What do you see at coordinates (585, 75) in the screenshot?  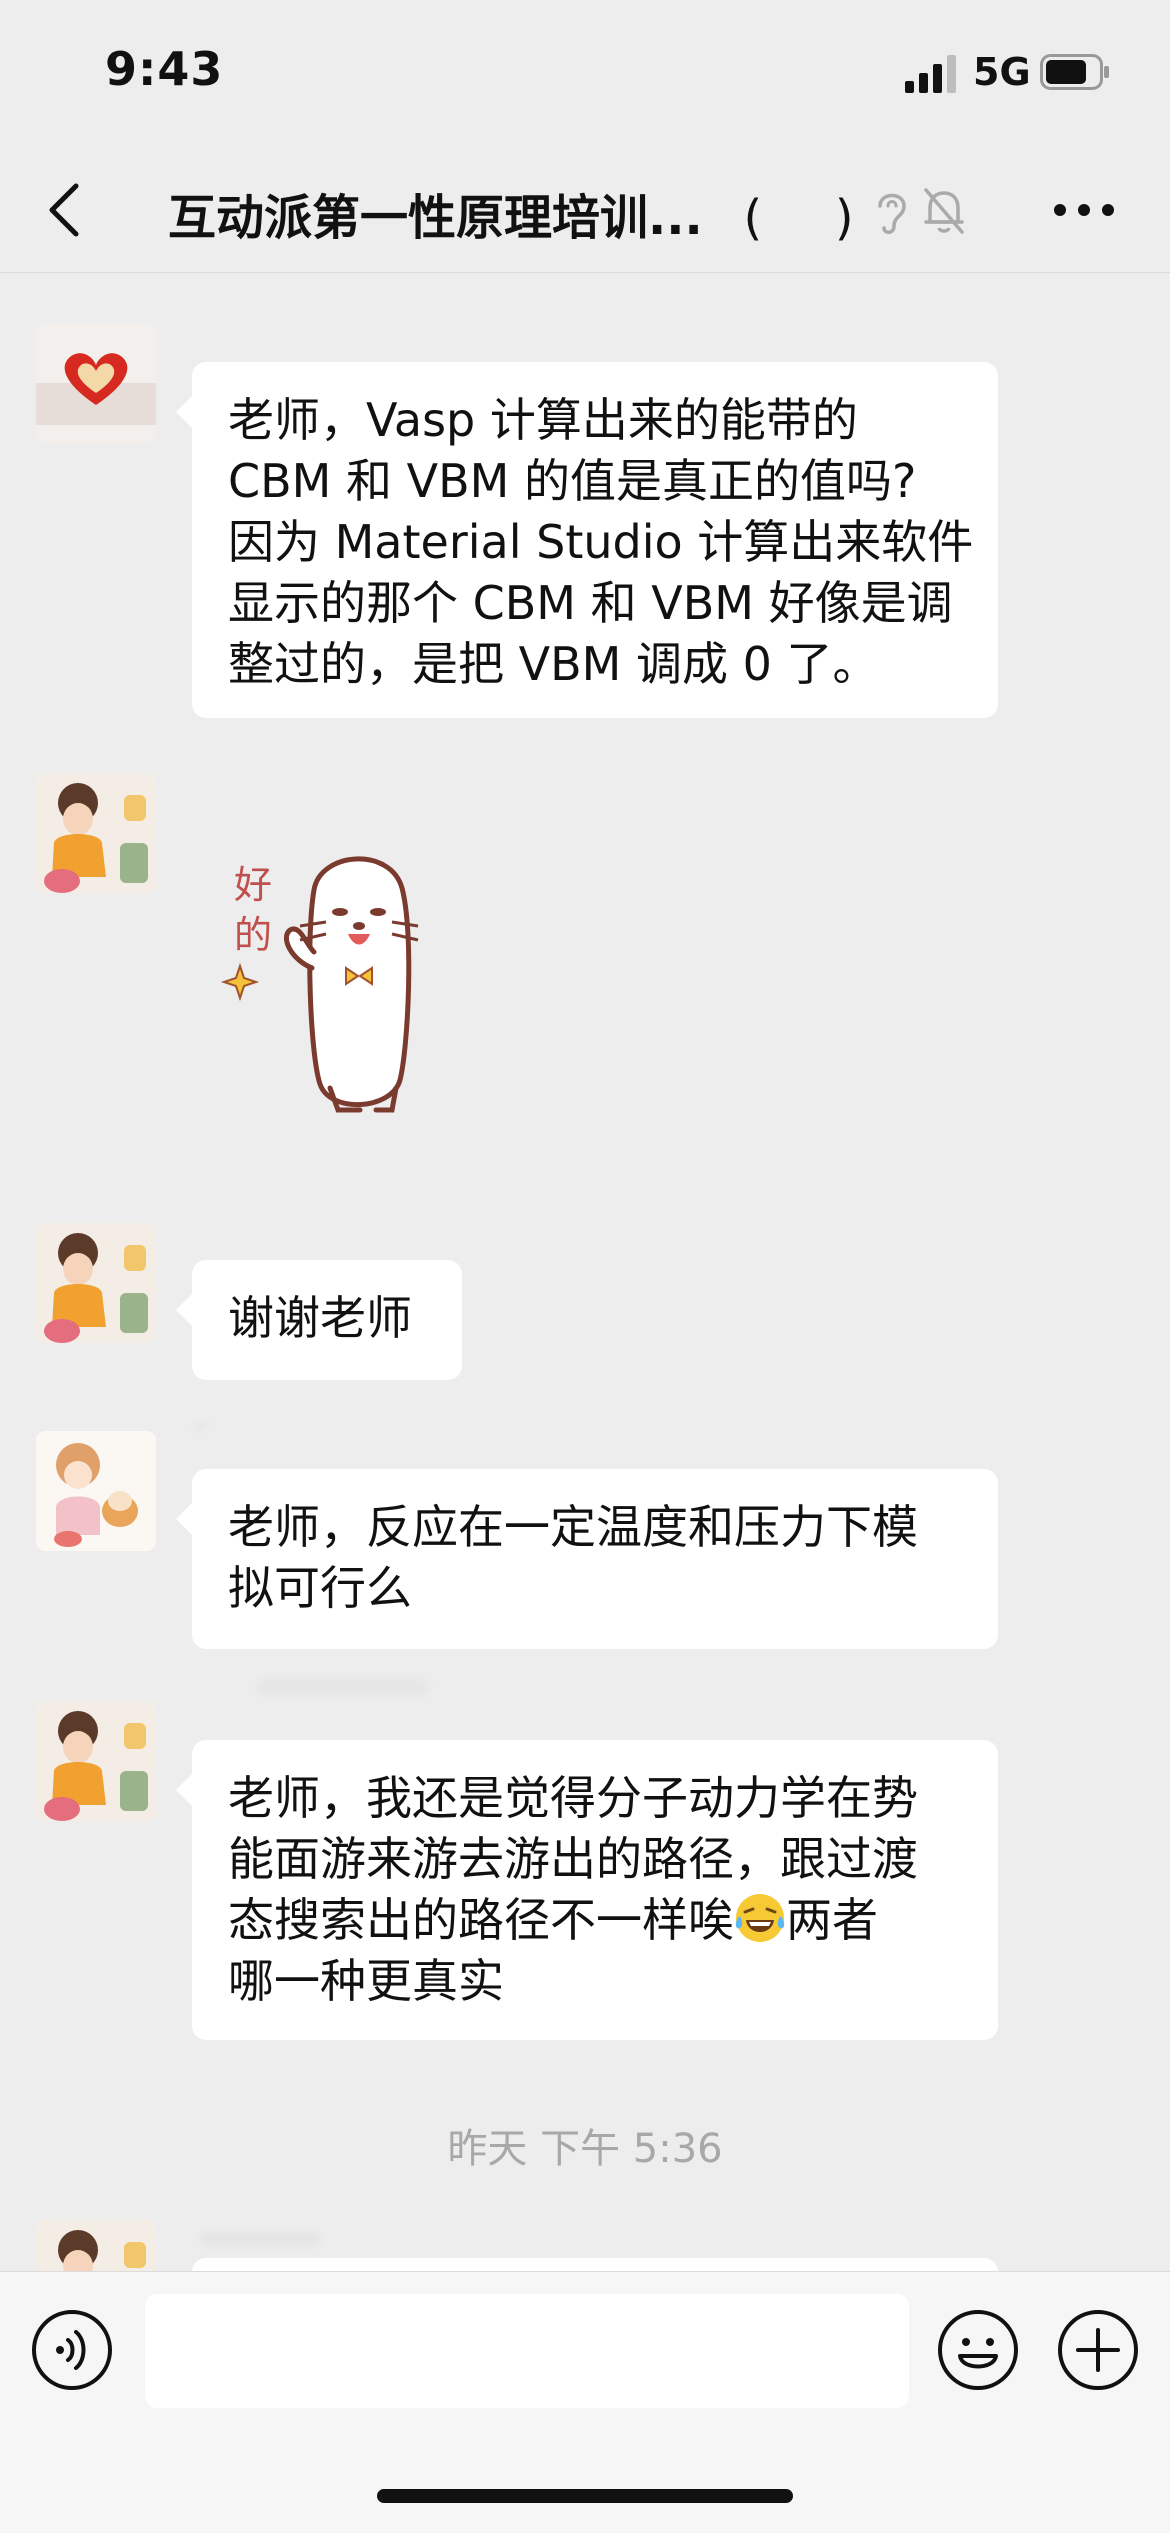 I see `status-bar: 9:43 5G` at bounding box center [585, 75].